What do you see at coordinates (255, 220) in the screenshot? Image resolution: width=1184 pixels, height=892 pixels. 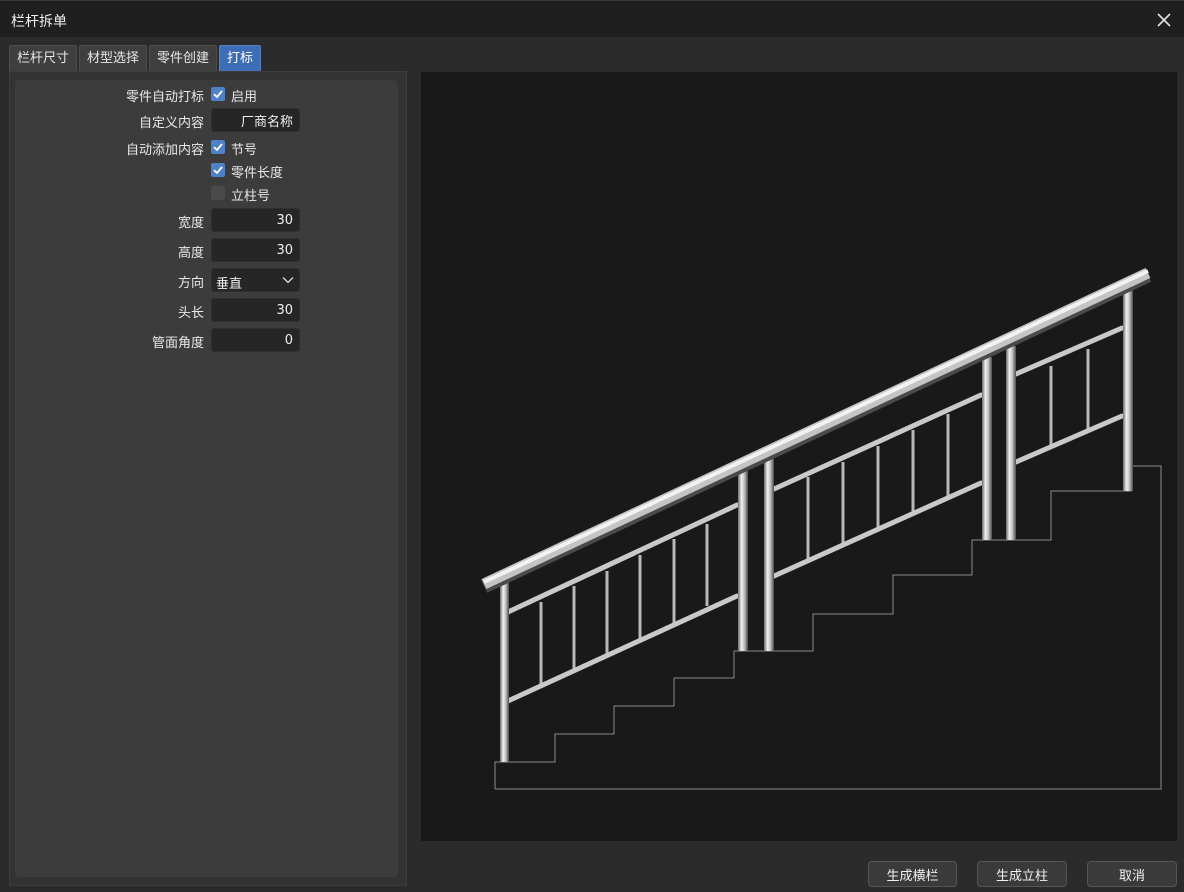 I see `width-input` at bounding box center [255, 220].